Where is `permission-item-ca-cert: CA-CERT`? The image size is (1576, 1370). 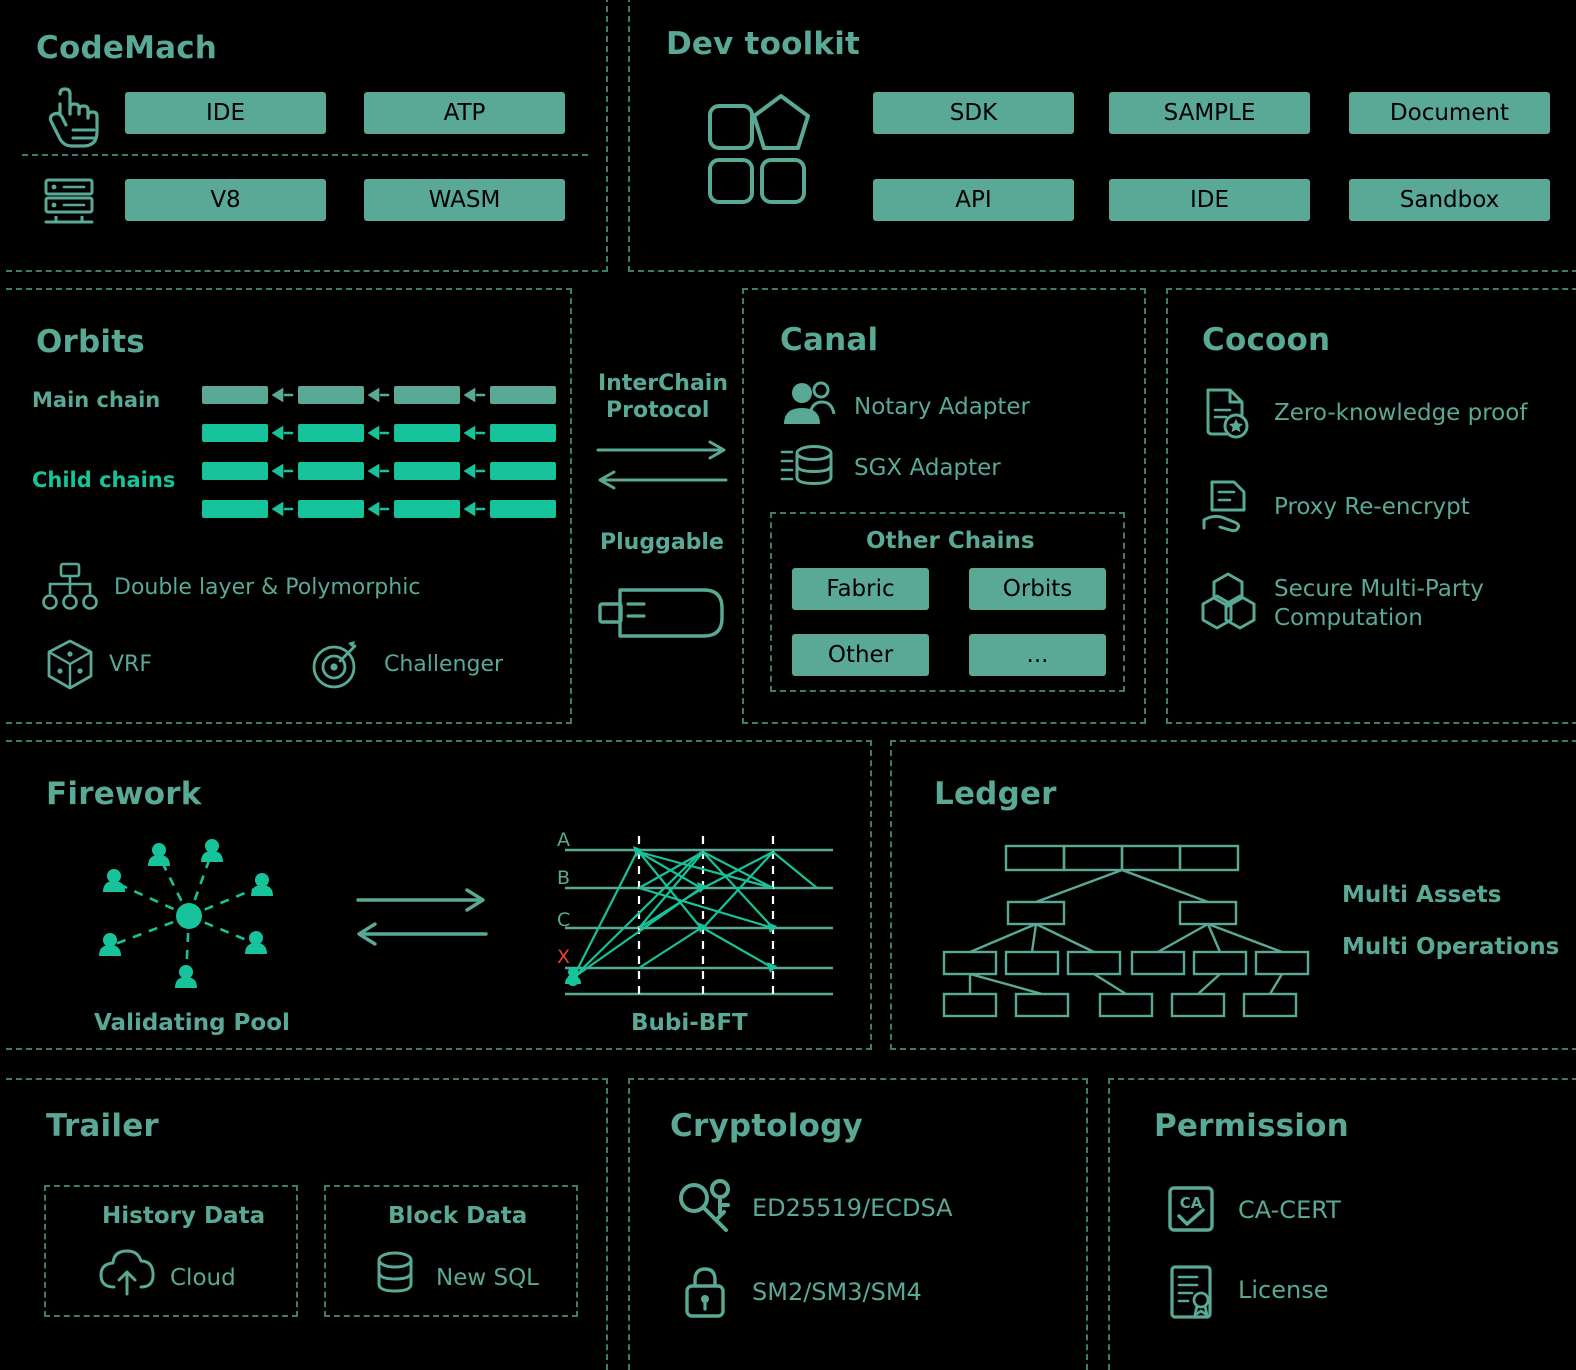 permission-item-ca-cert: CA-CERT is located at coordinates (1289, 1210).